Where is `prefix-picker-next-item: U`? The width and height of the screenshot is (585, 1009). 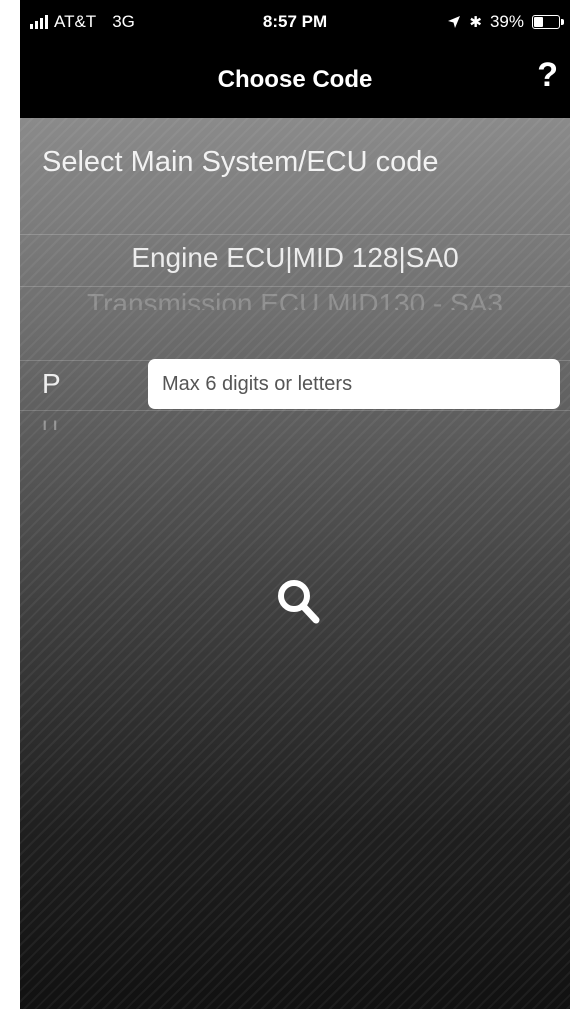
prefix-picker-next-item: U is located at coordinates (50, 423).